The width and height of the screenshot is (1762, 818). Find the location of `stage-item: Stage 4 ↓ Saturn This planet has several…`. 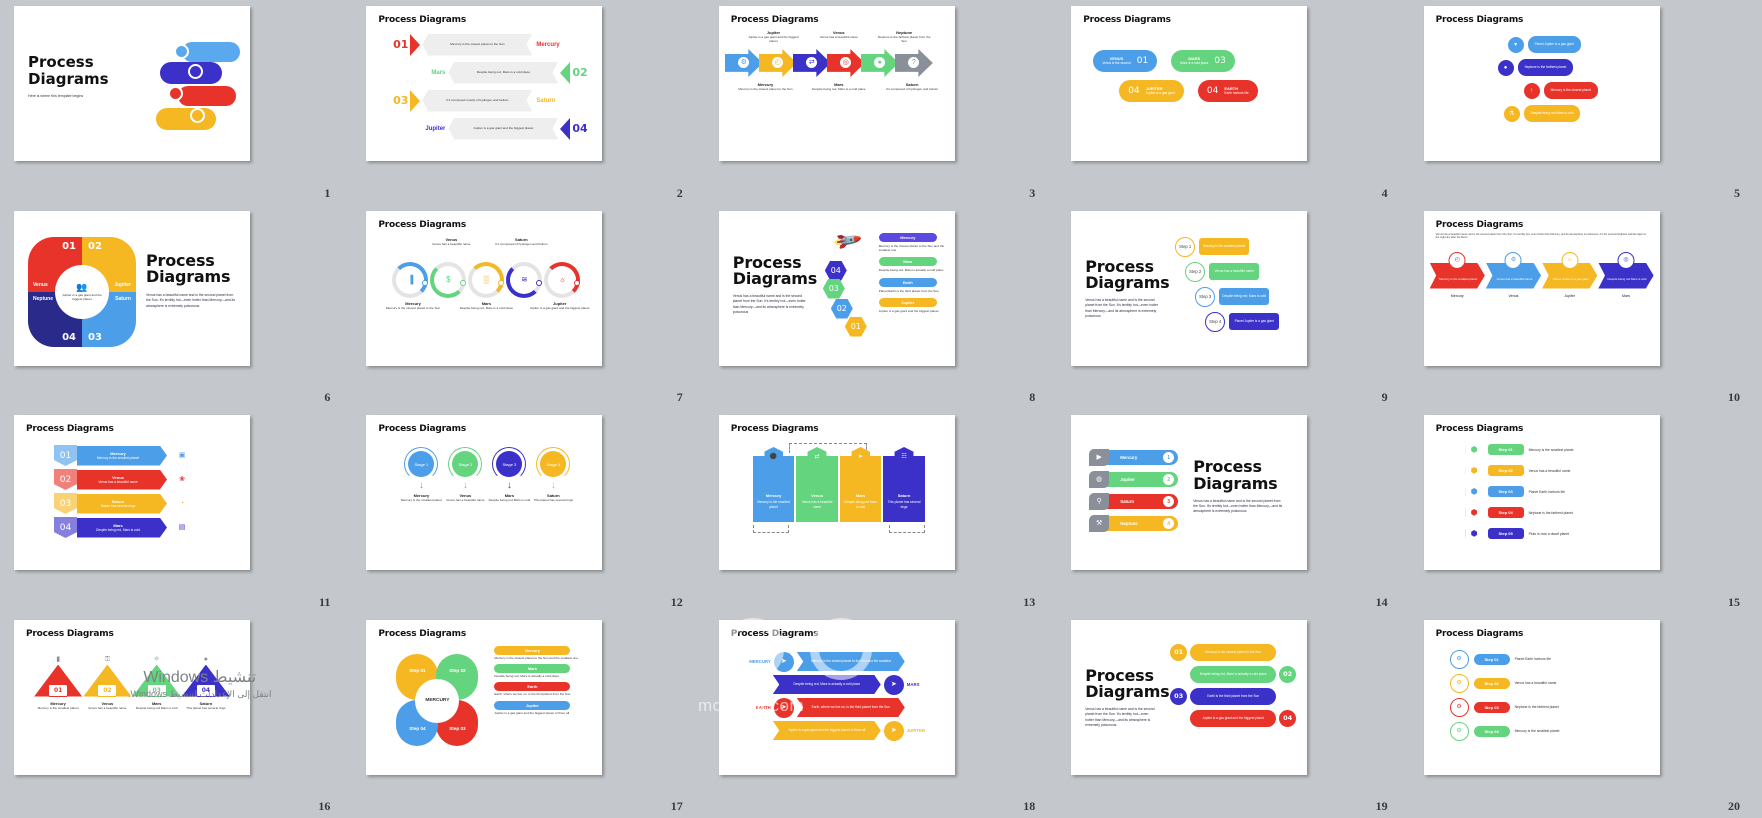

stage-item: Stage 4 ↓ Saturn This planet has several… is located at coordinates (553, 474).